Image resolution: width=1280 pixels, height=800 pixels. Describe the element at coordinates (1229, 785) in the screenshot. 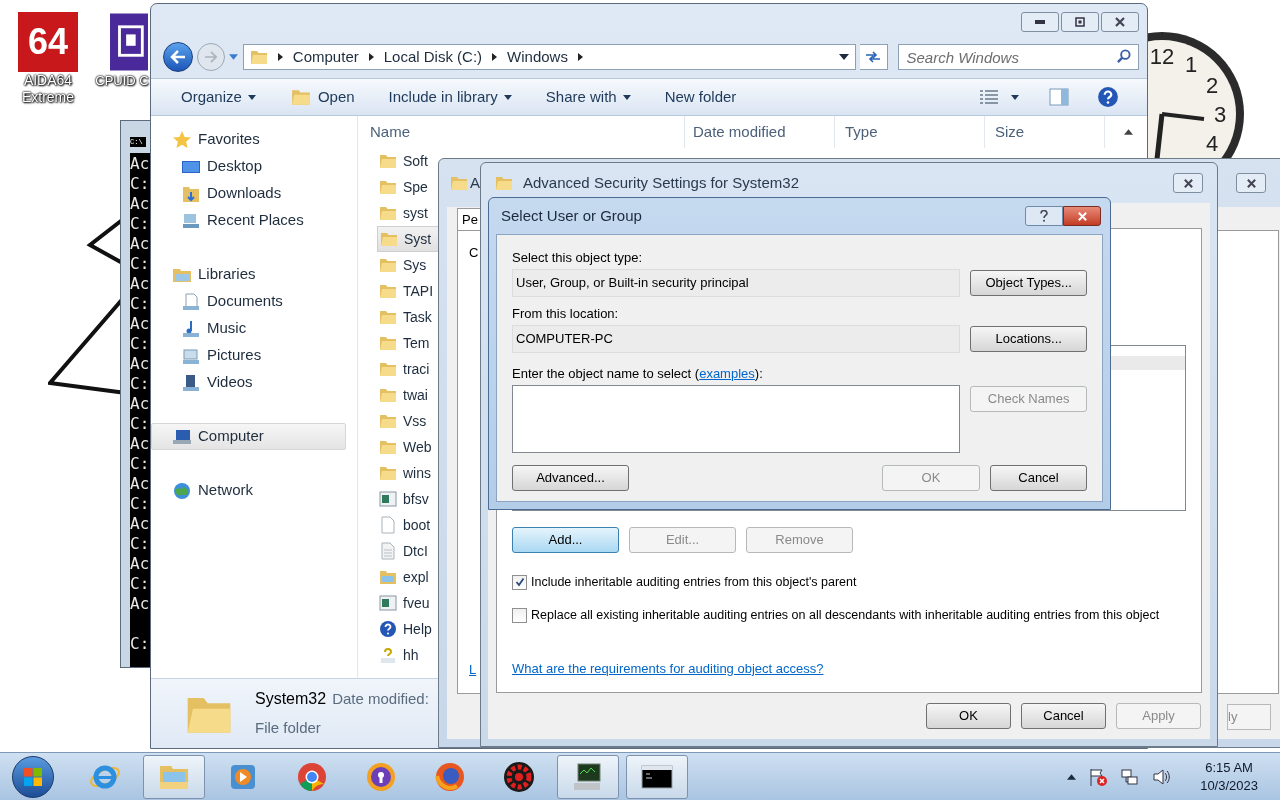

I see `clock-date: 10/3/2023` at that location.